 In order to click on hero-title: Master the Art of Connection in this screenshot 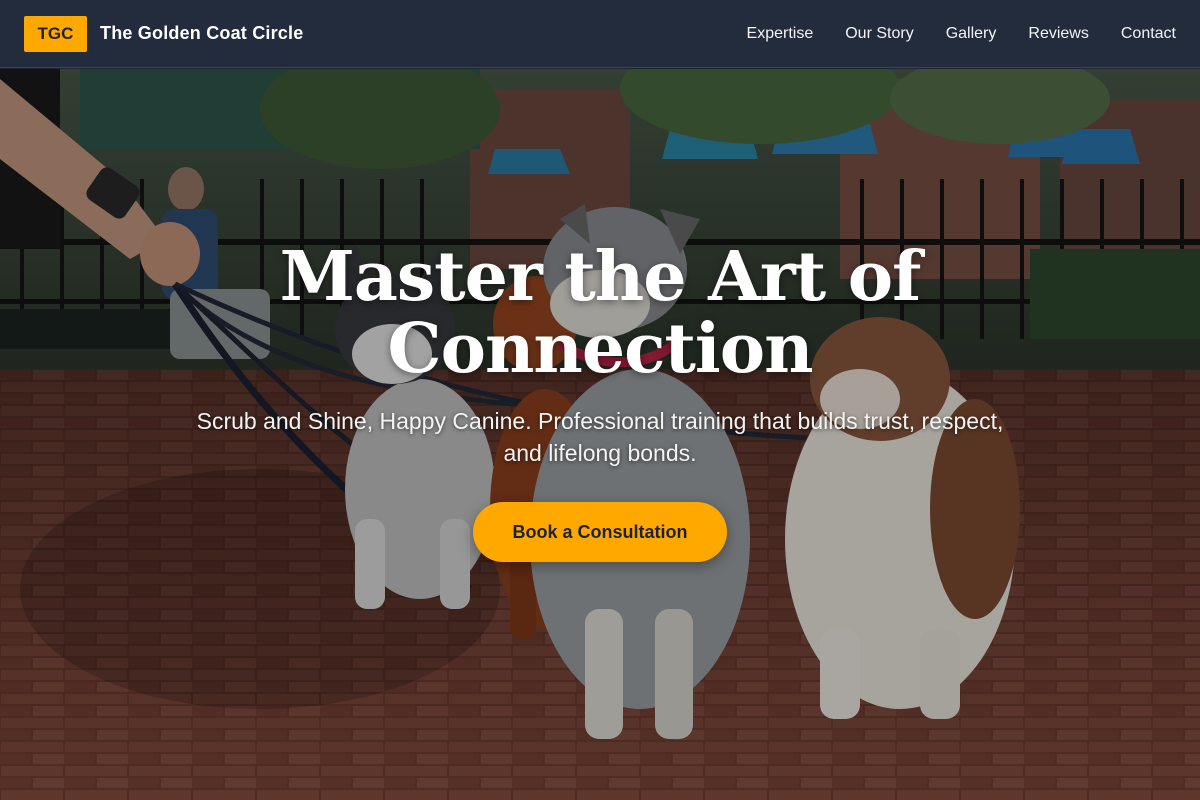, I will do `click(600, 313)`.